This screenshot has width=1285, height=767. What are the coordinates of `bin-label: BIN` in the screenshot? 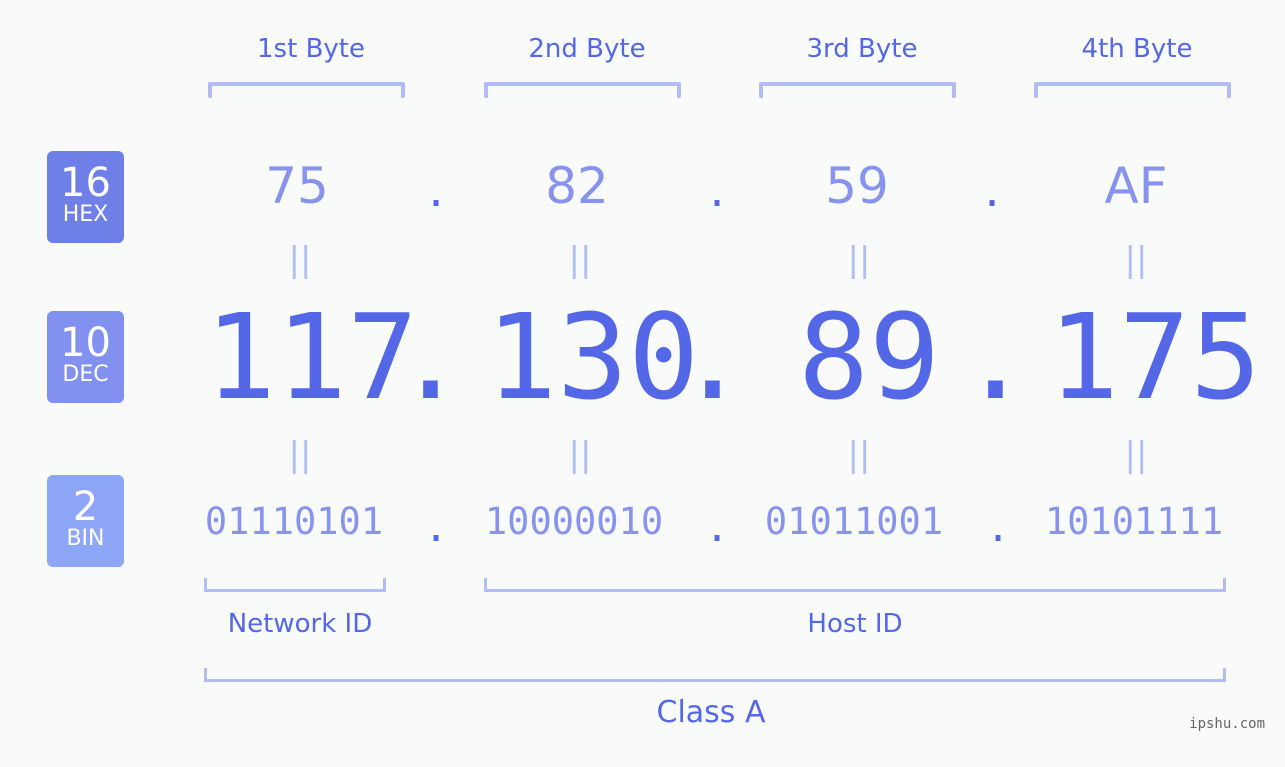 It's located at (85, 538).